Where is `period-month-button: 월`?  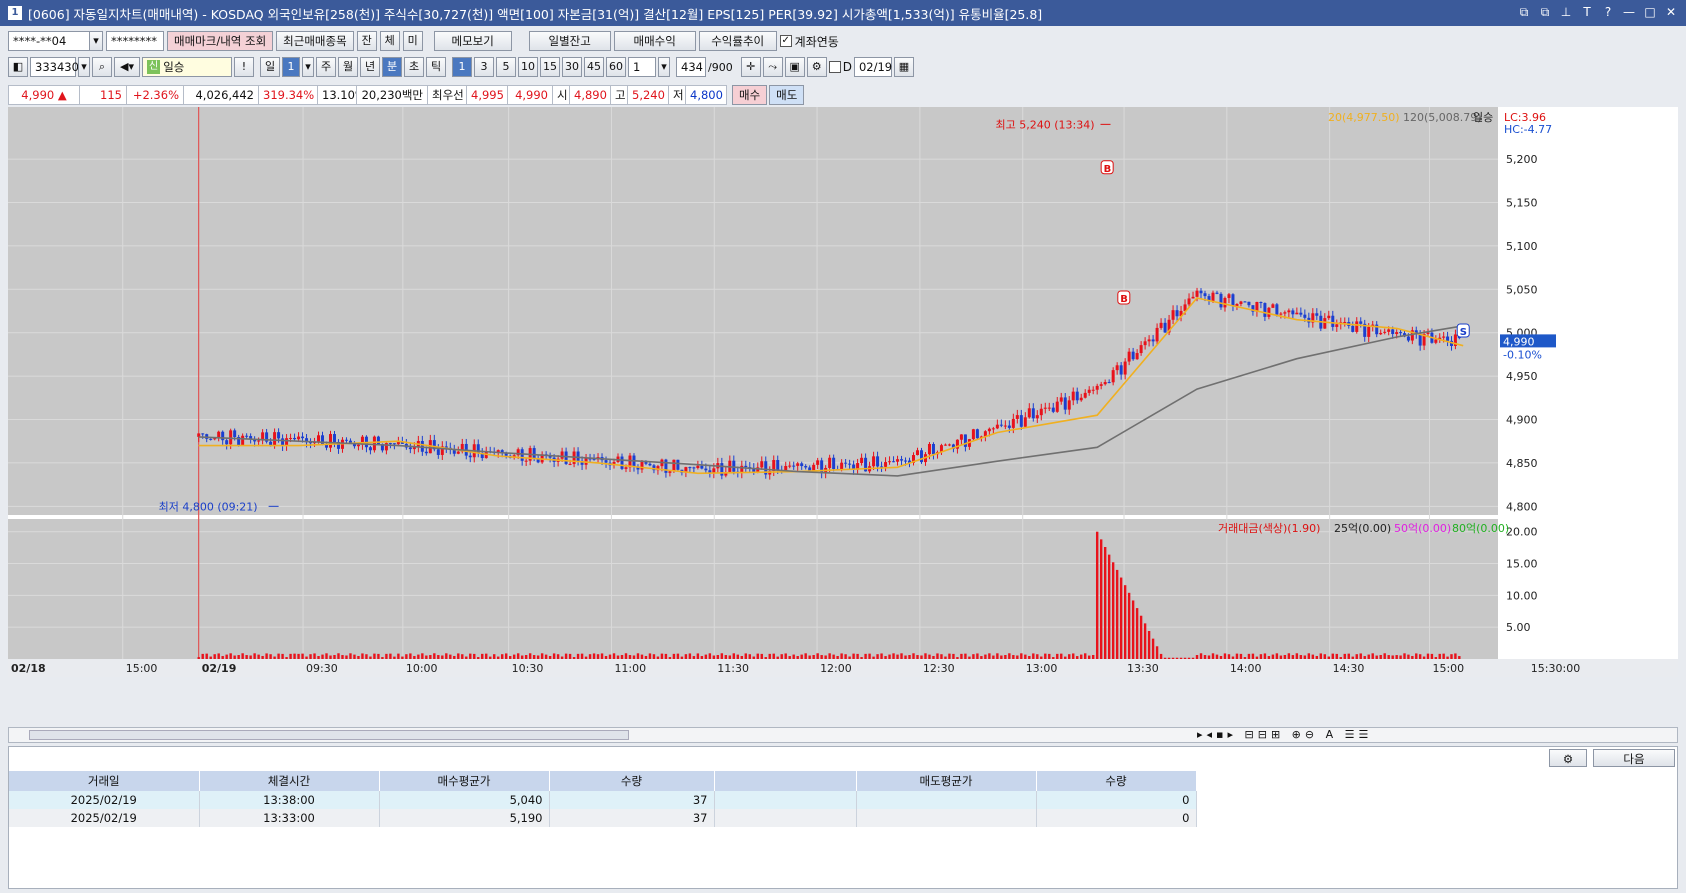 period-month-button: 월 is located at coordinates (348, 67).